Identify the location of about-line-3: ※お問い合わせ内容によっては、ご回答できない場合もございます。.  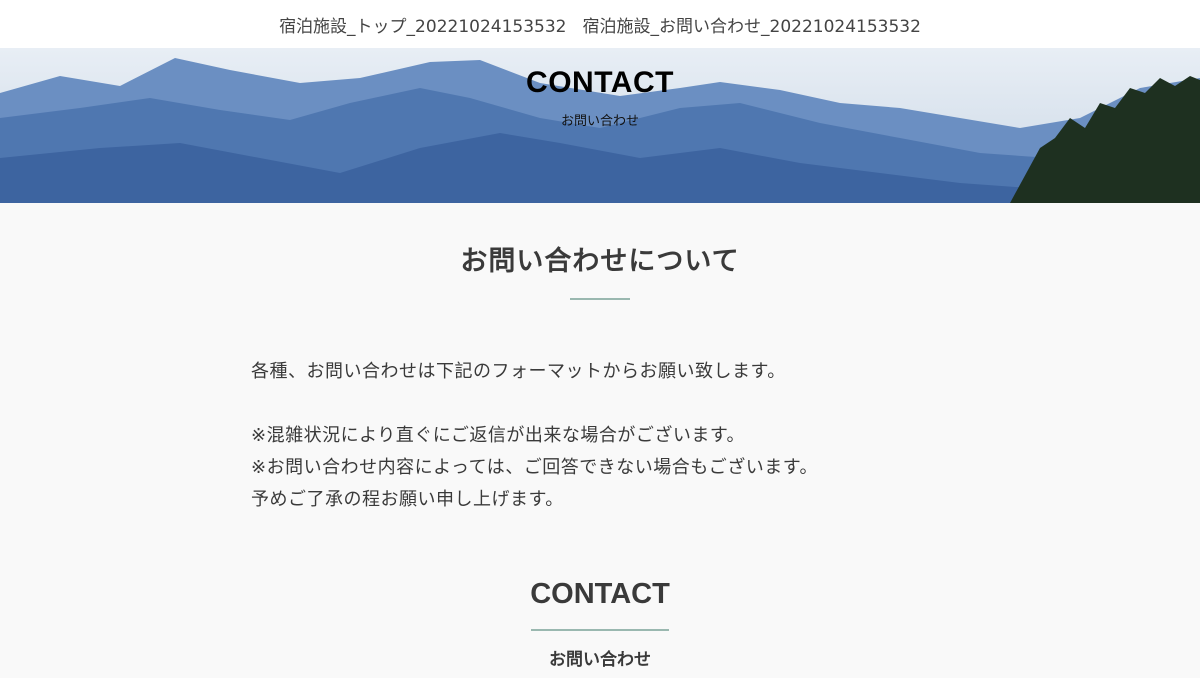
(534, 467).